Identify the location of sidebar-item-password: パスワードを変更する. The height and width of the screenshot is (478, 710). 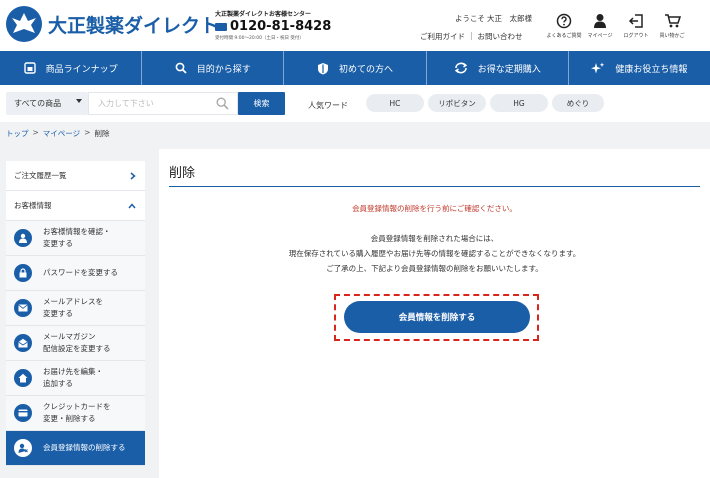
(75, 273).